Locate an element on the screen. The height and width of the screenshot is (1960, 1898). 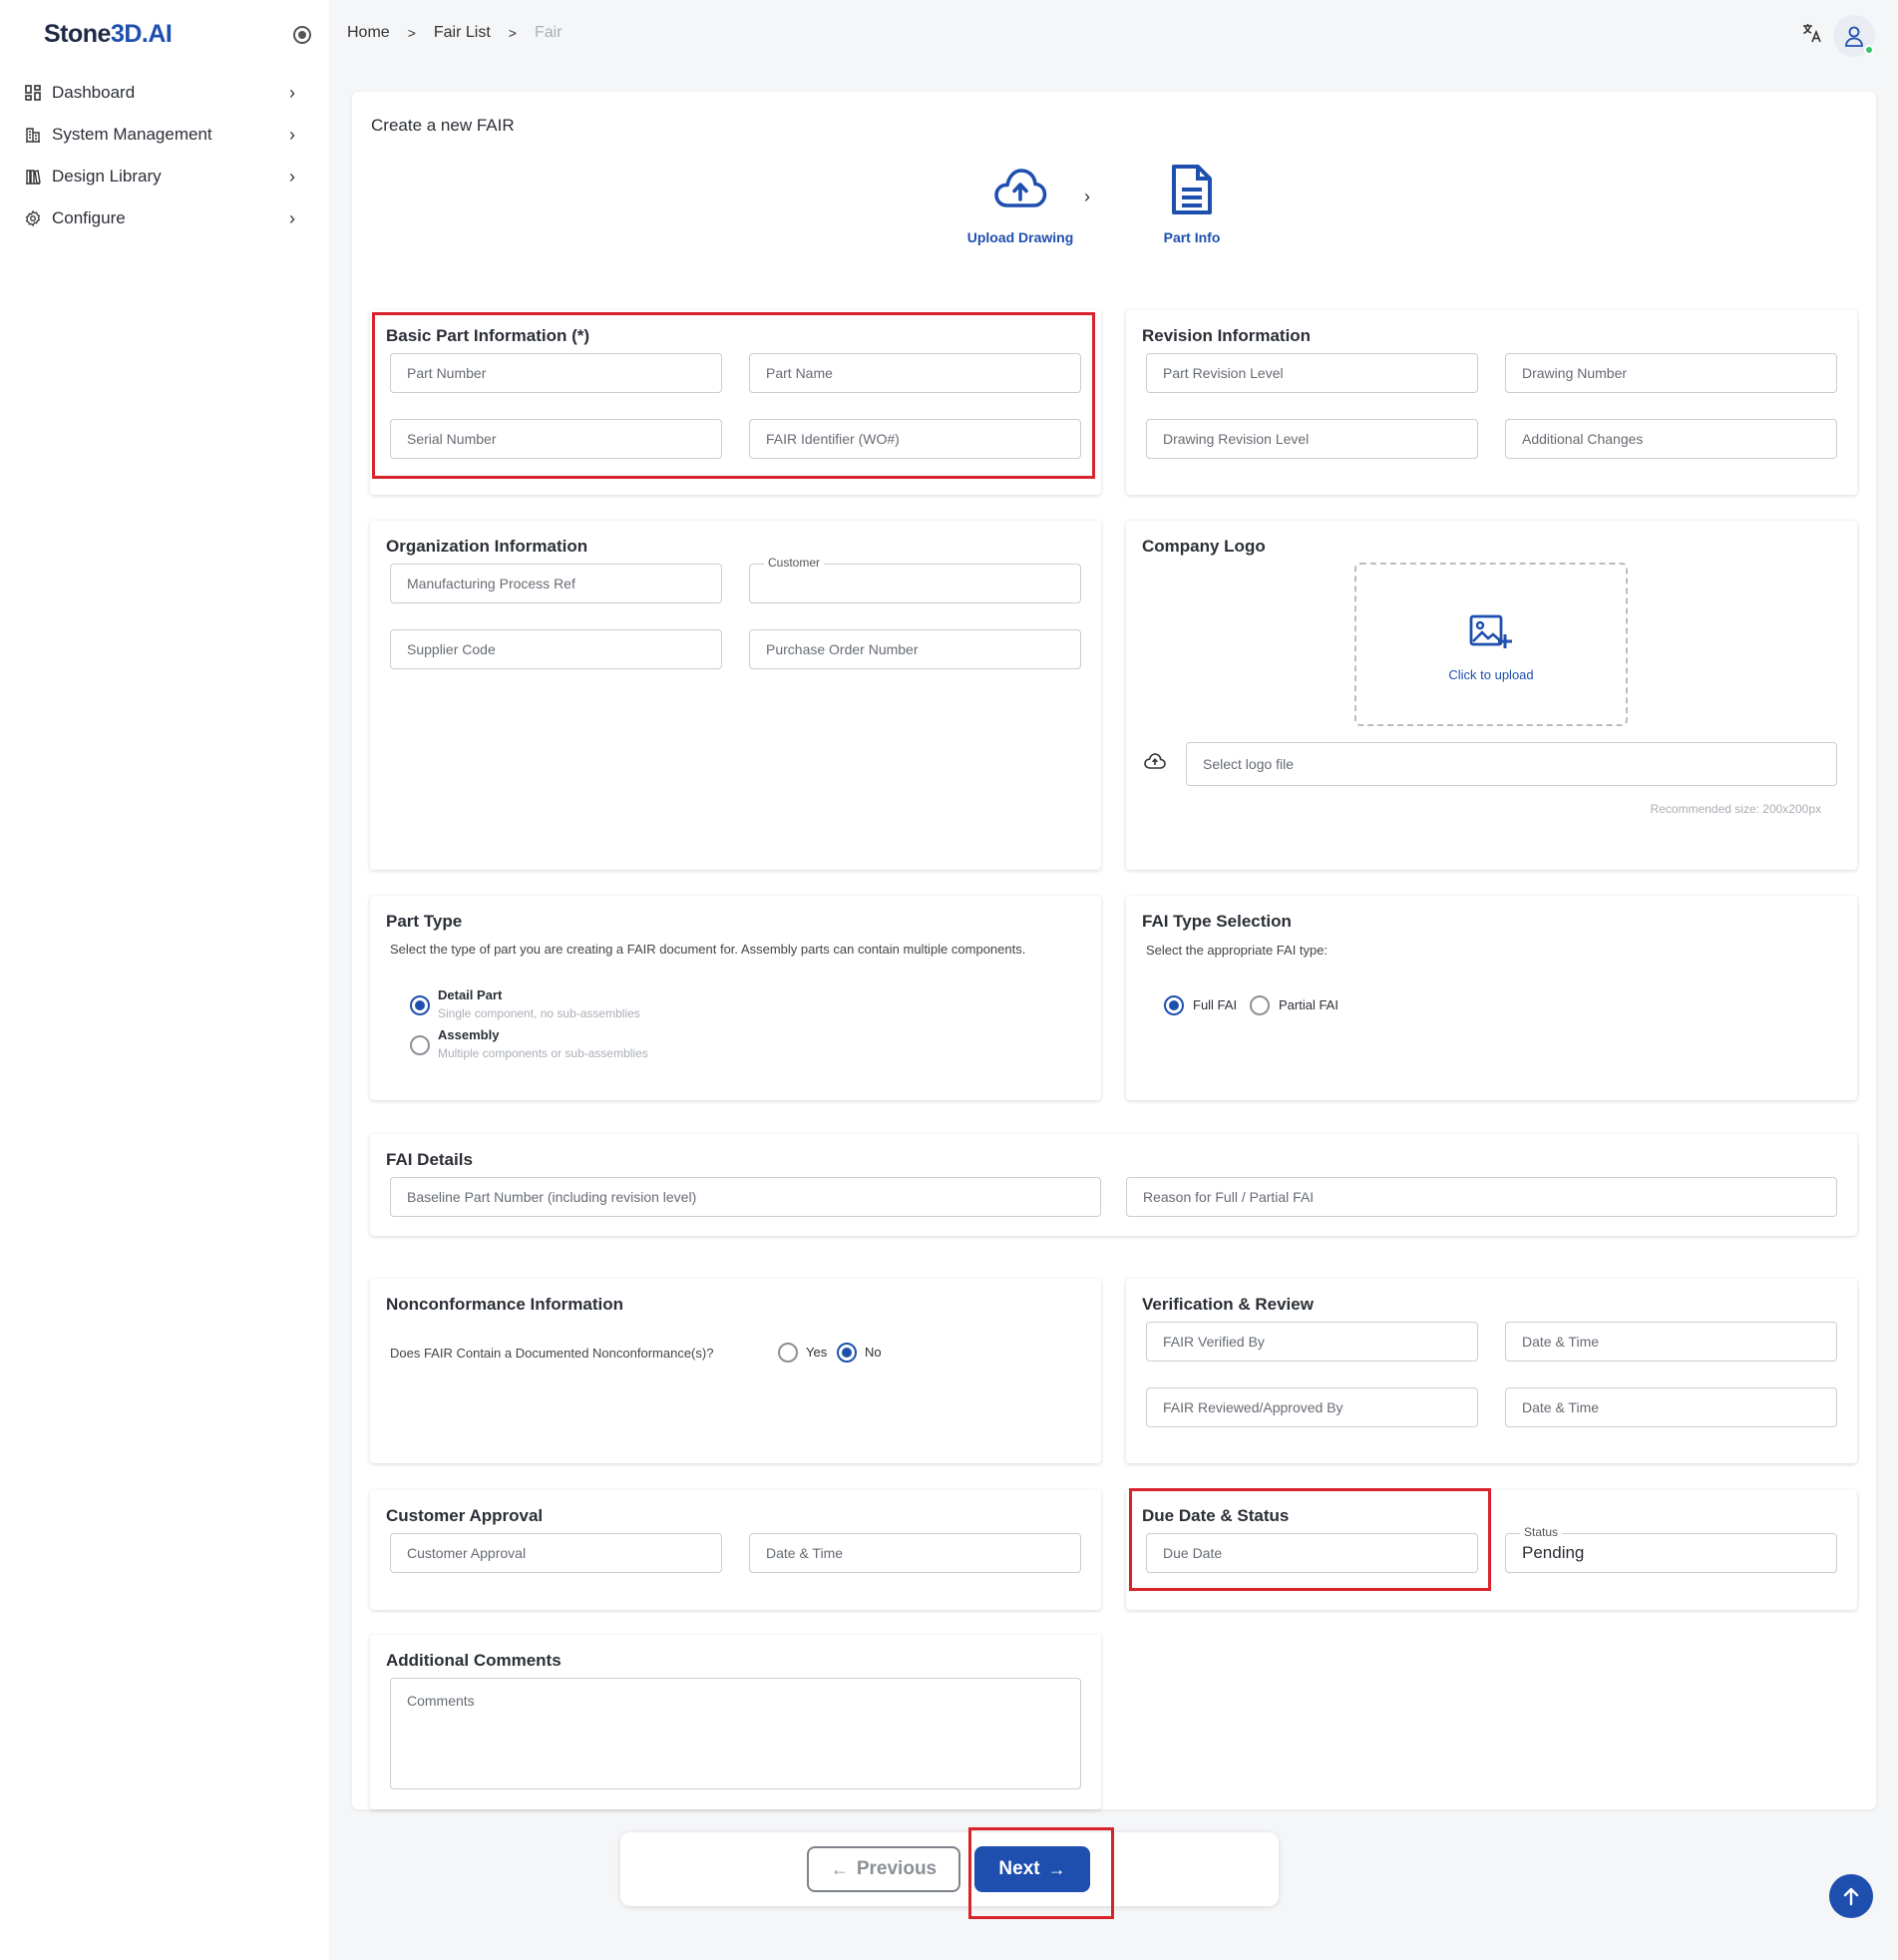
breadcrumb-home: Home is located at coordinates (369, 33).